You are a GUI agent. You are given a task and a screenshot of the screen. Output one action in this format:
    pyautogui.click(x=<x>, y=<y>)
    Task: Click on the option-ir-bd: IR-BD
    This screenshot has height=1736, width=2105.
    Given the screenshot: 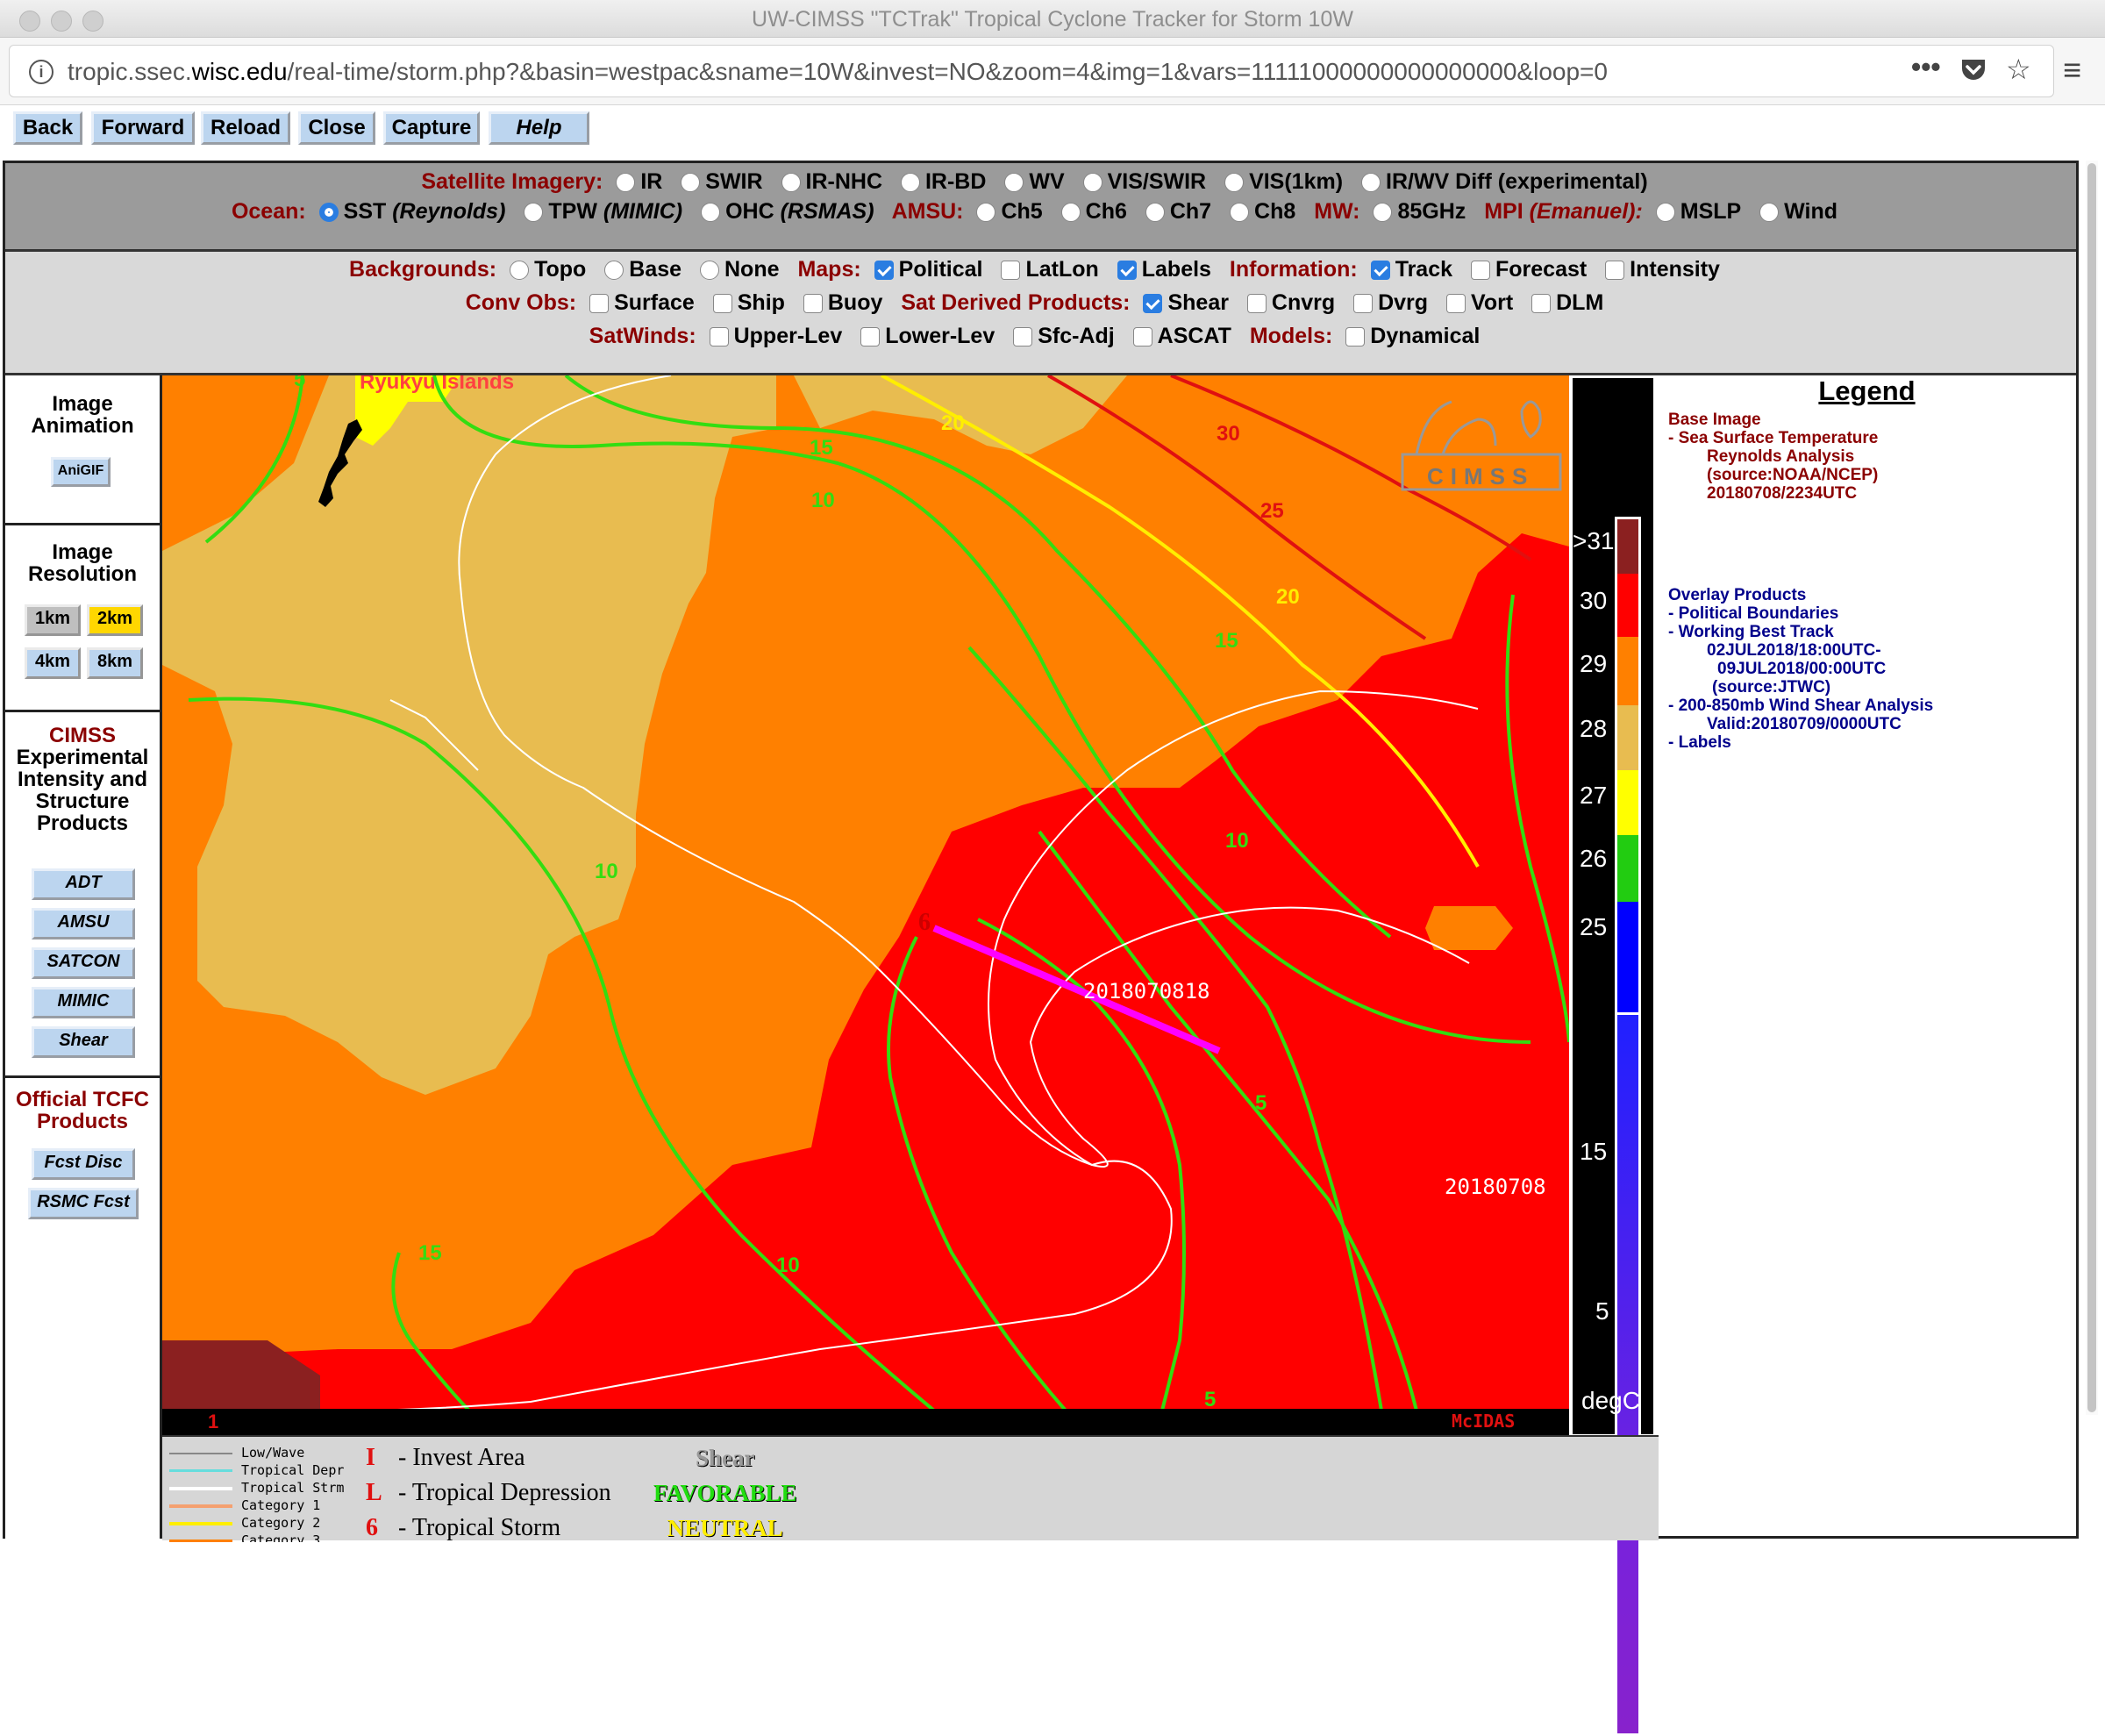 What is the action you would take?
    pyautogui.click(x=943, y=181)
    